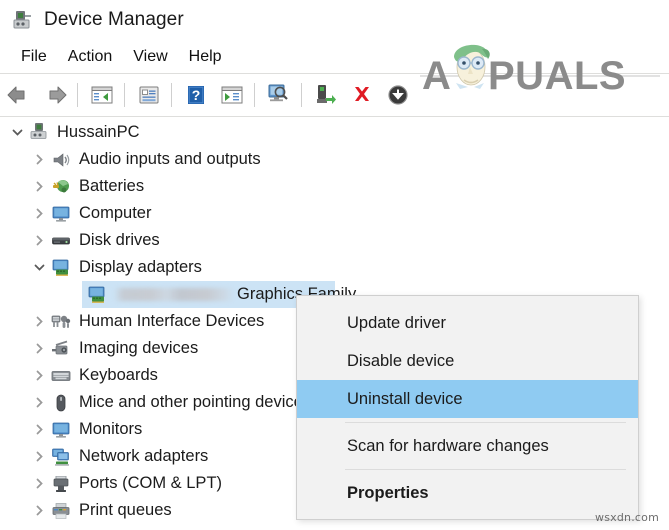 This screenshot has width=669, height=530. What do you see at coordinates (388, 492) in the screenshot?
I see `ctx-item-label: Properties` at bounding box center [388, 492].